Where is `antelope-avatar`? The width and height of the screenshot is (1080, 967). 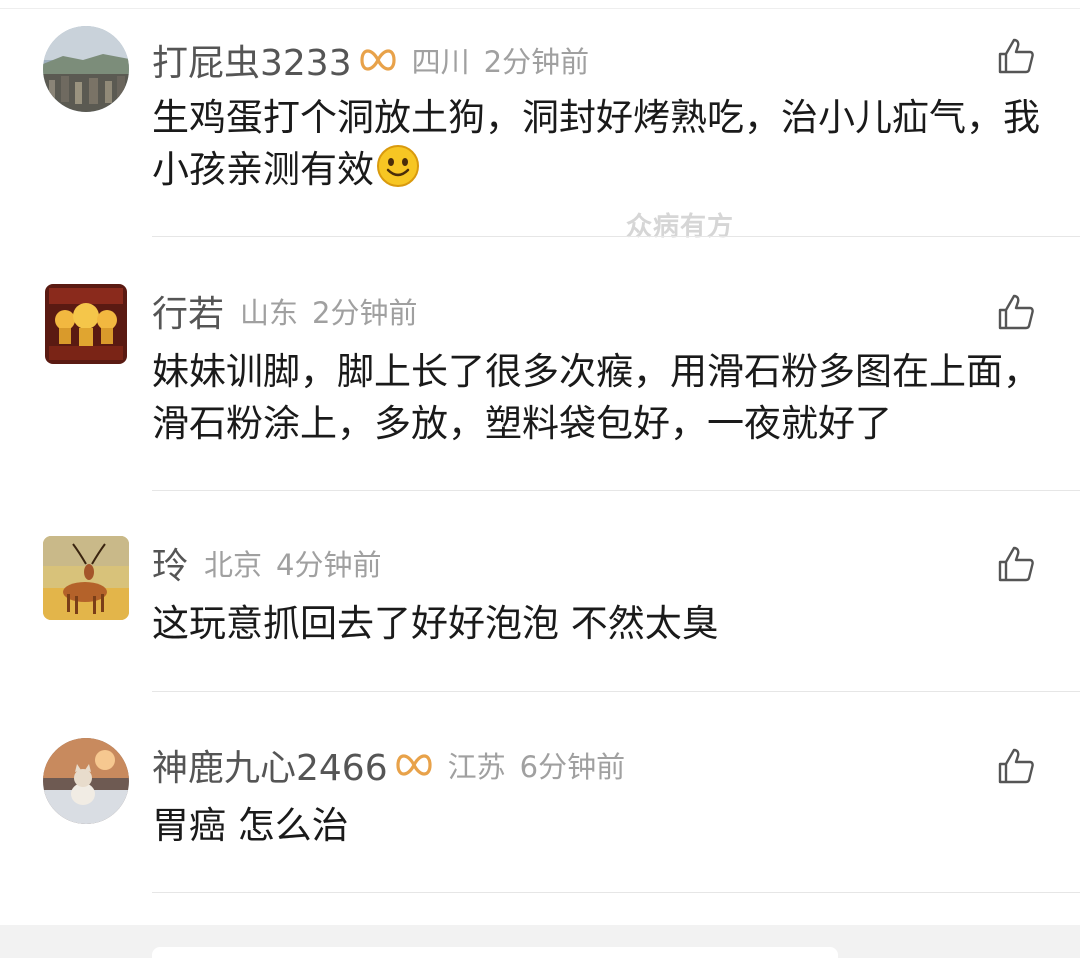 antelope-avatar is located at coordinates (86, 578).